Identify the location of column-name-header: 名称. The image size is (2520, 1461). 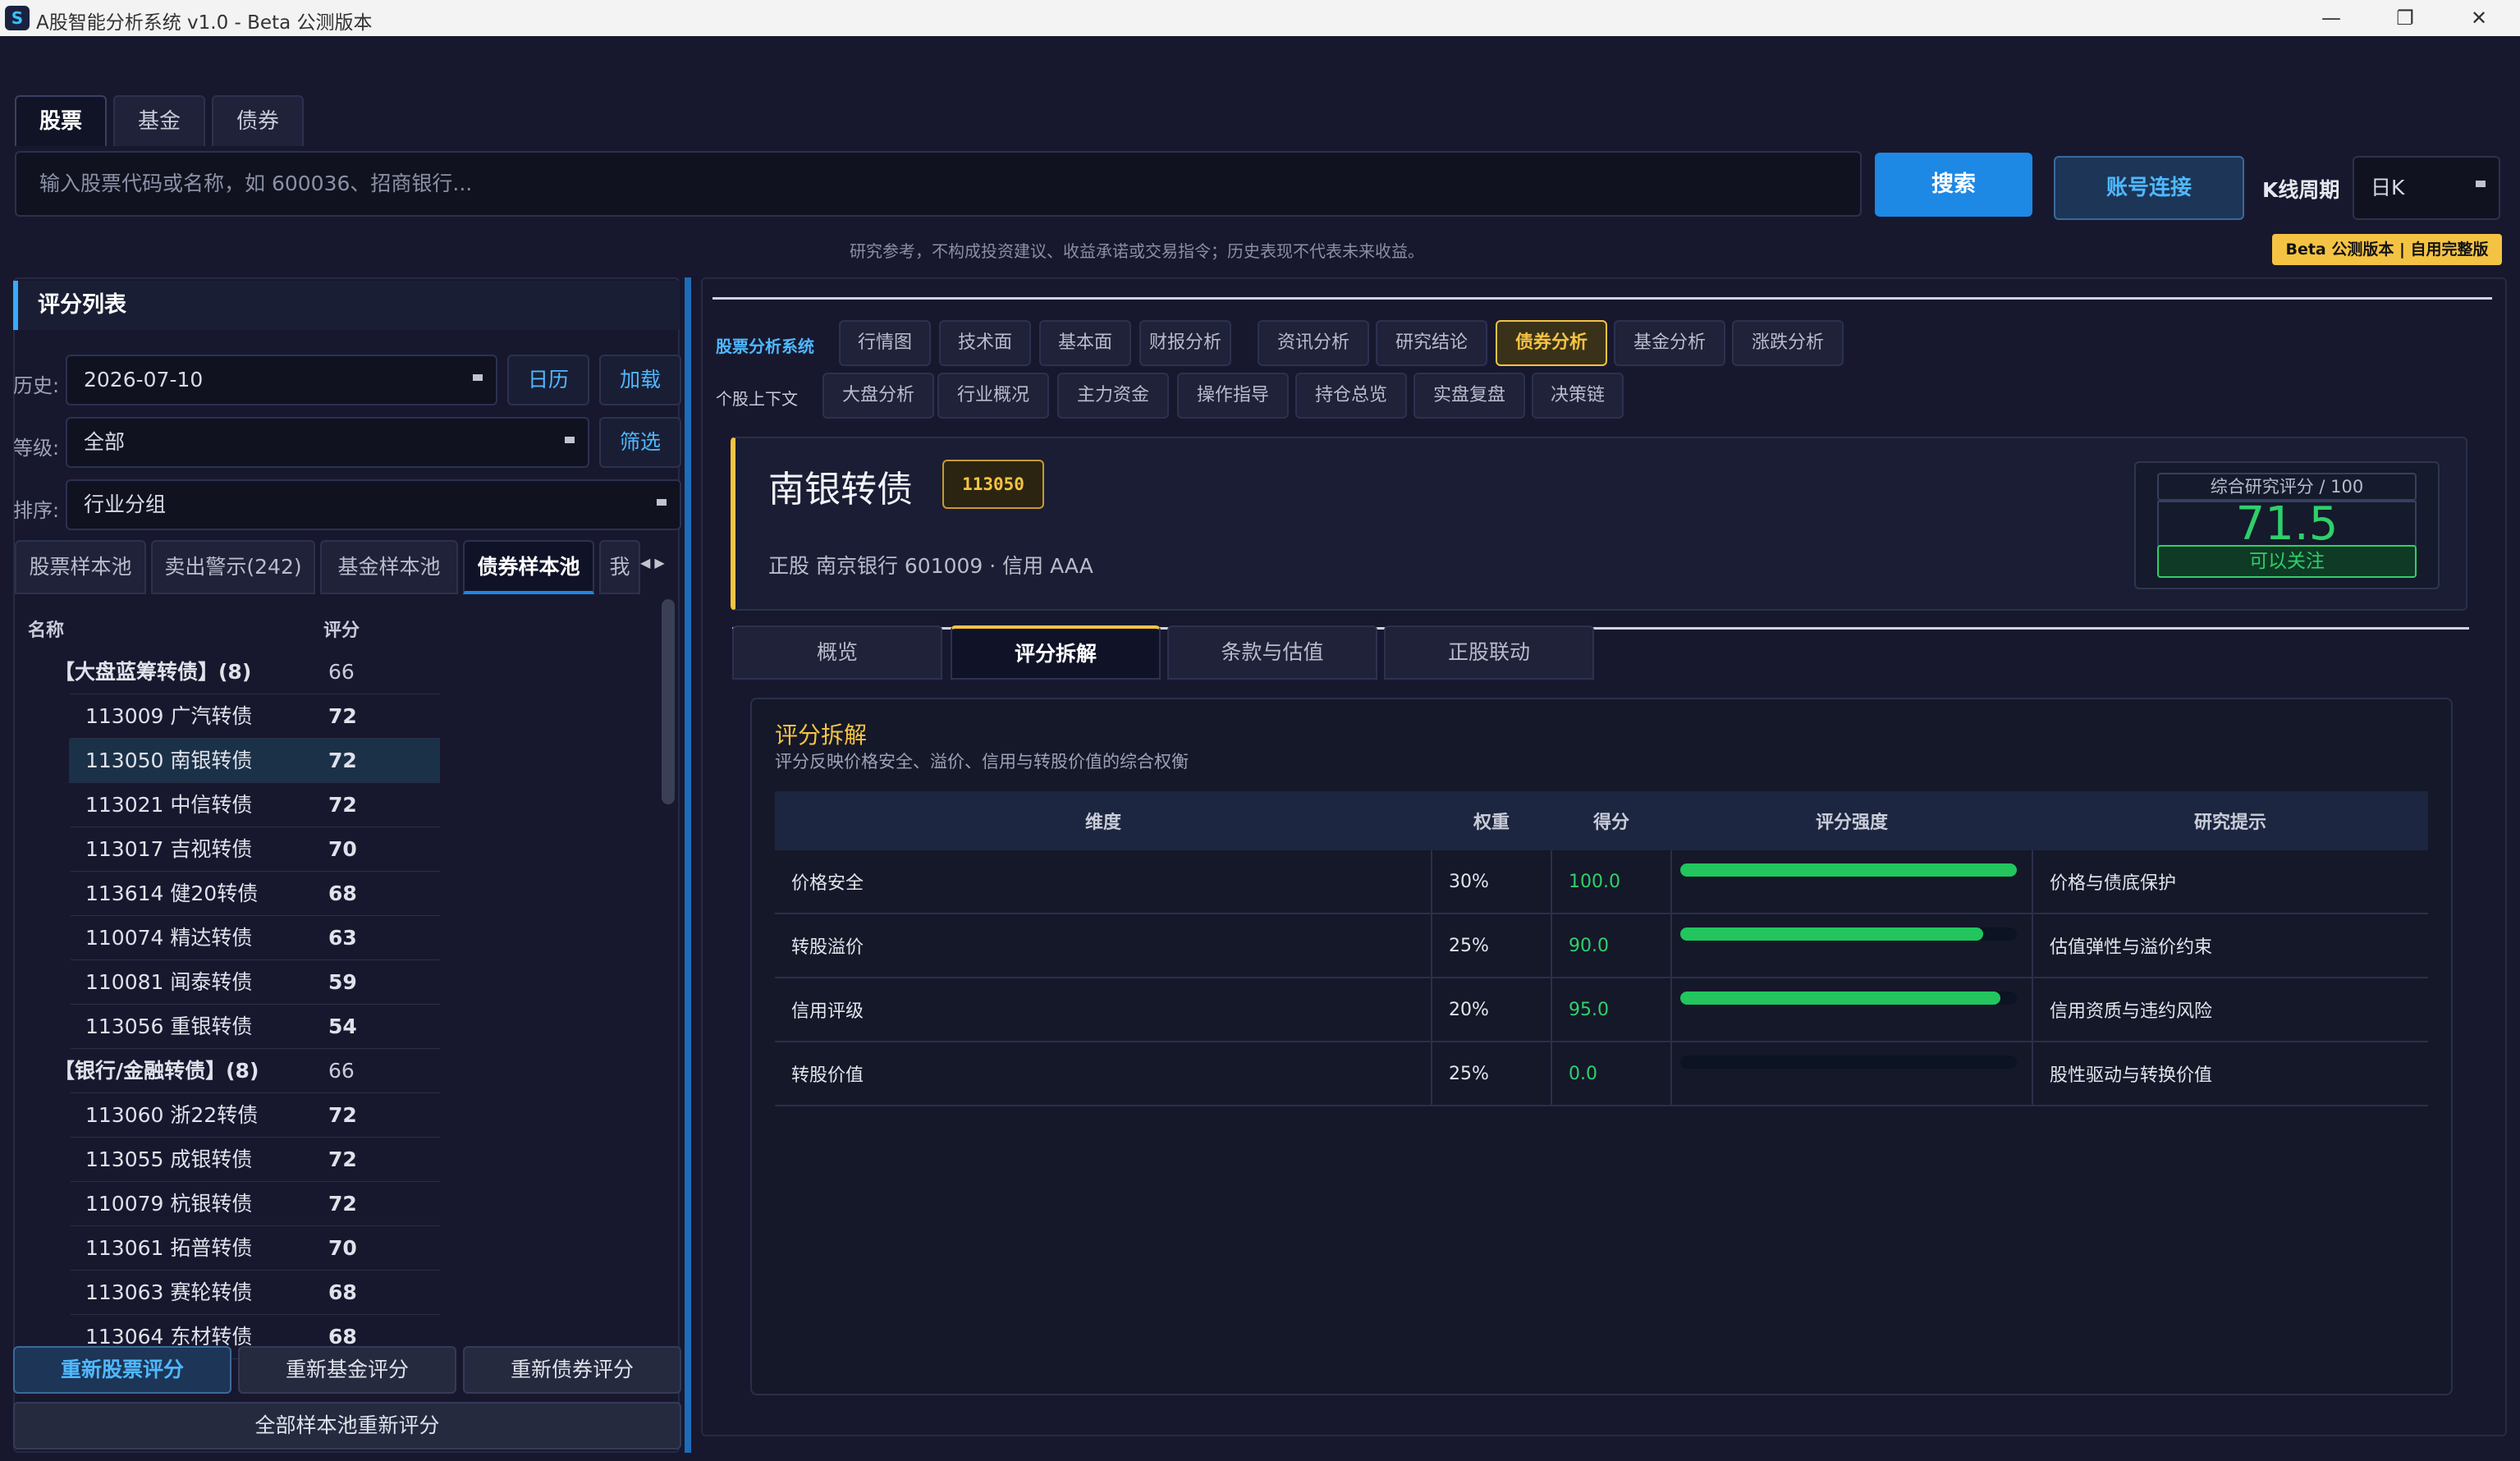
(46, 631).